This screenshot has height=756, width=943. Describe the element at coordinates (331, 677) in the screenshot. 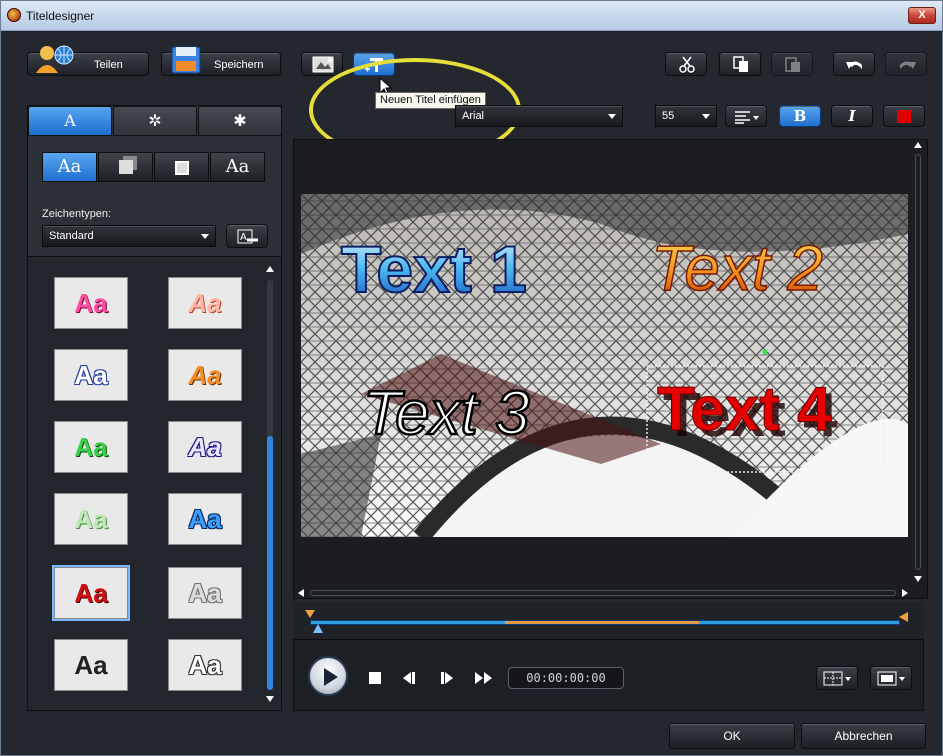

I see `play-icon` at that location.